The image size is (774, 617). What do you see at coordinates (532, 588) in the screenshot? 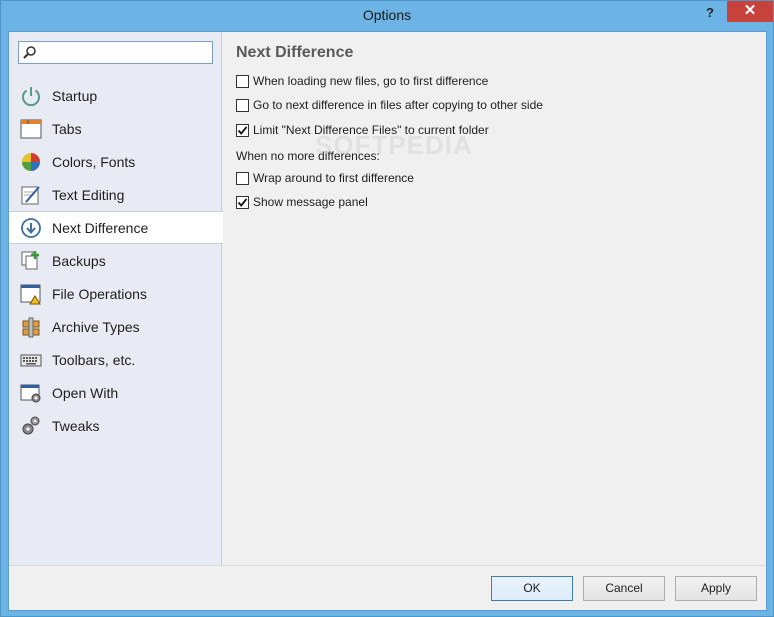
I see `ok-button: OK` at bounding box center [532, 588].